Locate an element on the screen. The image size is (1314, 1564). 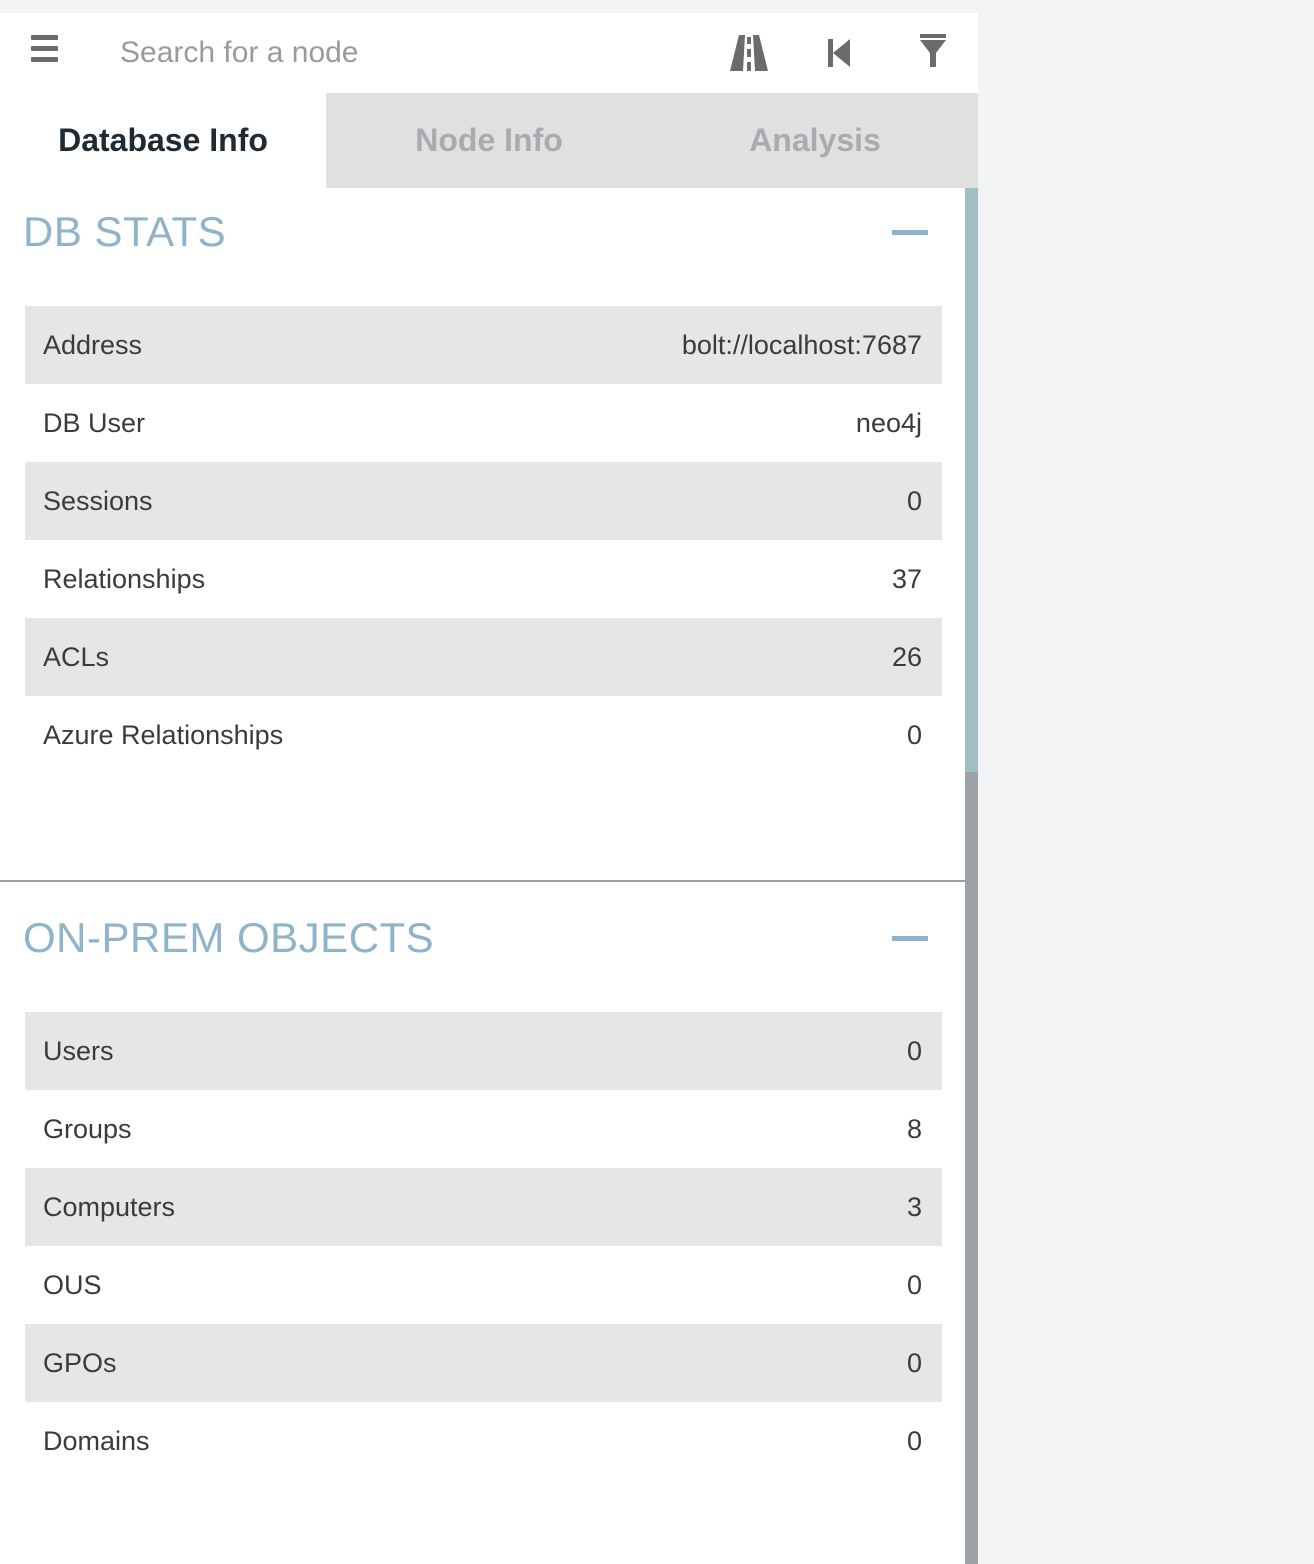
stat-label: OUS is located at coordinates (374, 1285).